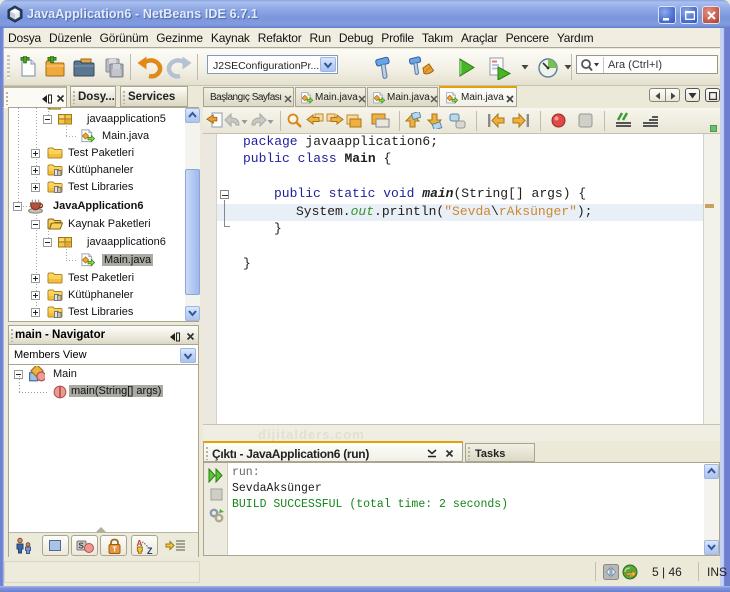 This screenshot has width=730, height=592. What do you see at coordinates (82, 546) in the screenshot?
I see `svg-text: S` at bounding box center [82, 546].